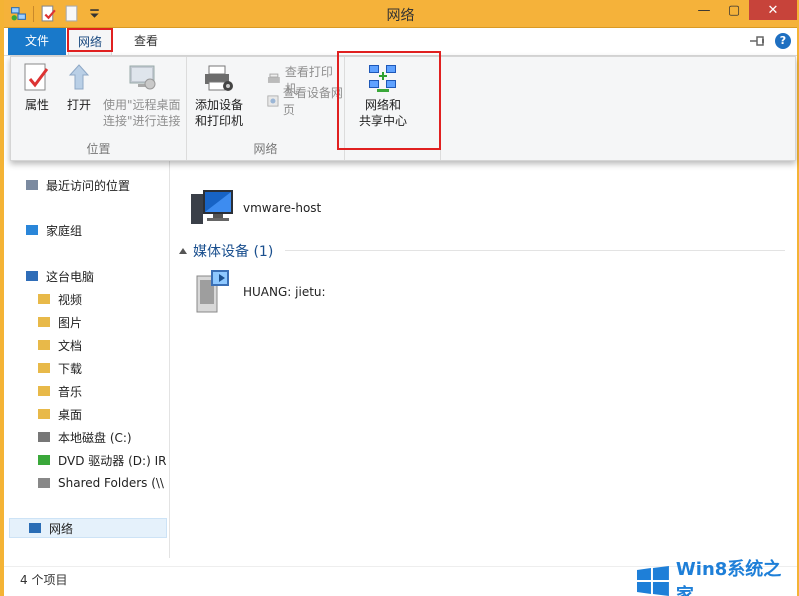 The image size is (799, 596). I want to click on add-device-printer-button: 添加设备 和打印机, so click(219, 95).